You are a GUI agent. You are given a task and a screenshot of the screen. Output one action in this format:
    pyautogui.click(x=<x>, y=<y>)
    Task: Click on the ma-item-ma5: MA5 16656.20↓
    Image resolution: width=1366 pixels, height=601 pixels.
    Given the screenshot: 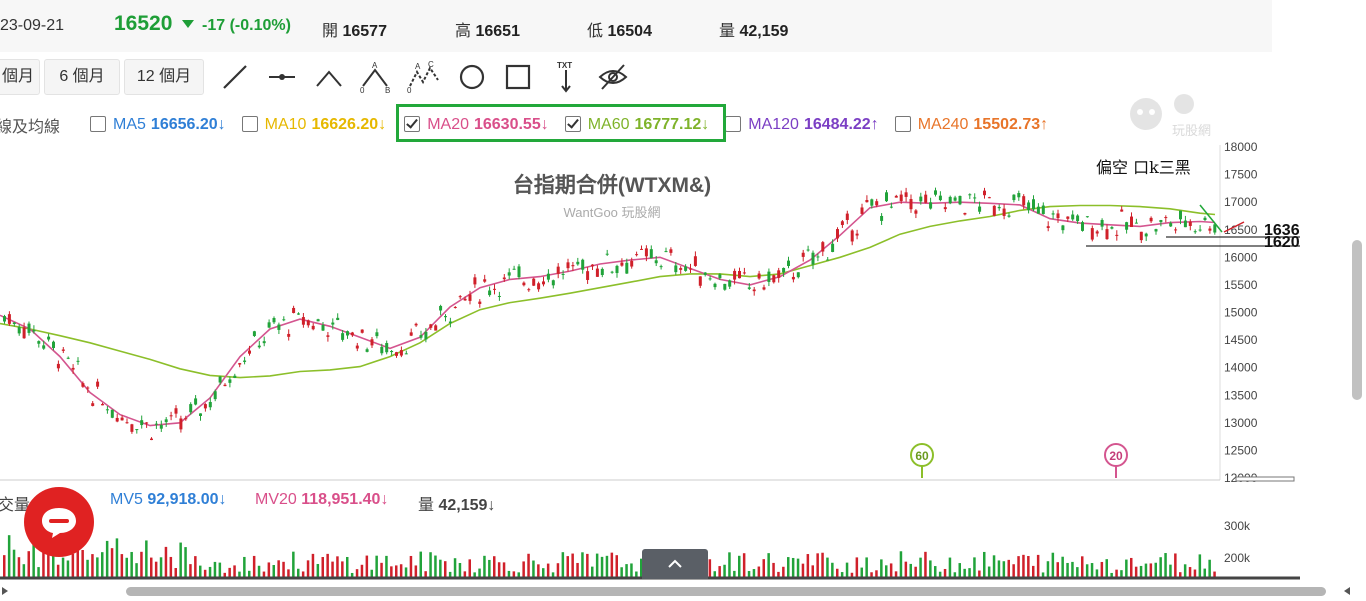 What is the action you would take?
    pyautogui.click(x=158, y=125)
    